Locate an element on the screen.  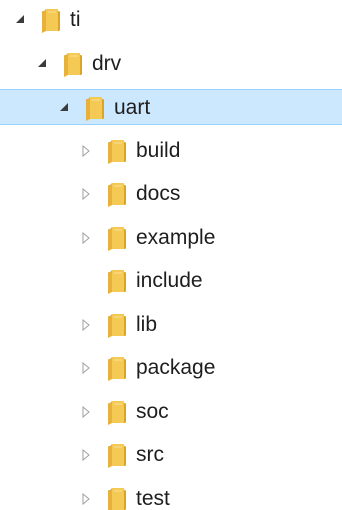
tree-item-label: build is located at coordinates (158, 150).